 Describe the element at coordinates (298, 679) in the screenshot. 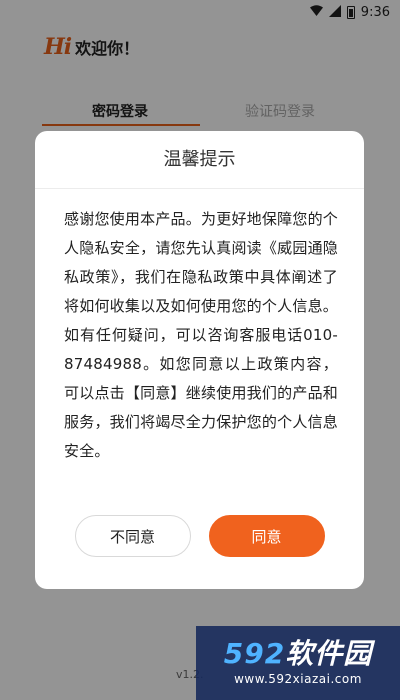

I see `watermark-url: www.592xiazai.com` at that location.